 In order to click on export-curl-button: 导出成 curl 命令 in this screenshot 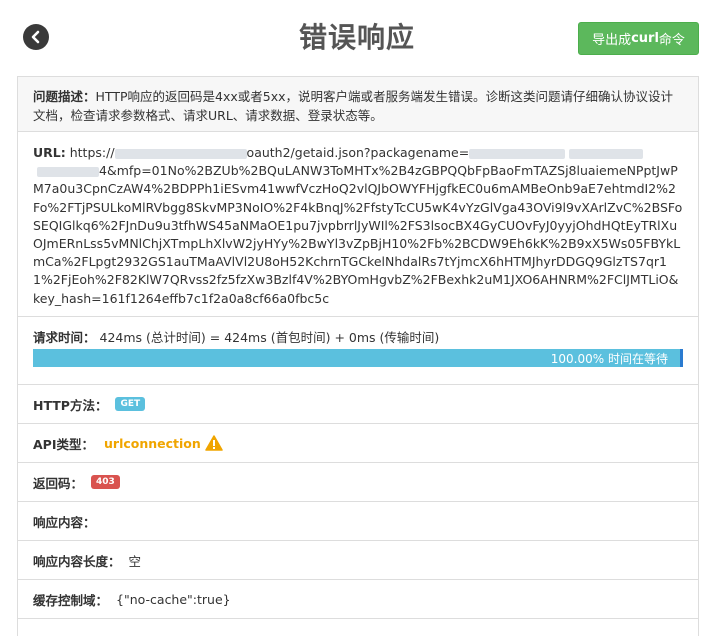, I will do `click(638, 38)`.